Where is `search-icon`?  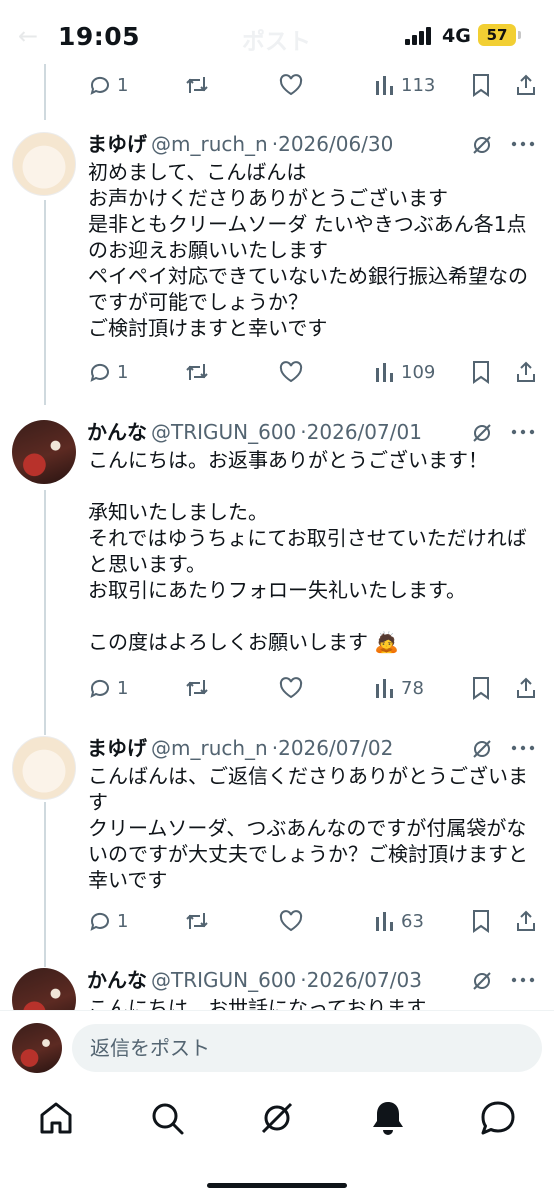 search-icon is located at coordinates (168, 1119).